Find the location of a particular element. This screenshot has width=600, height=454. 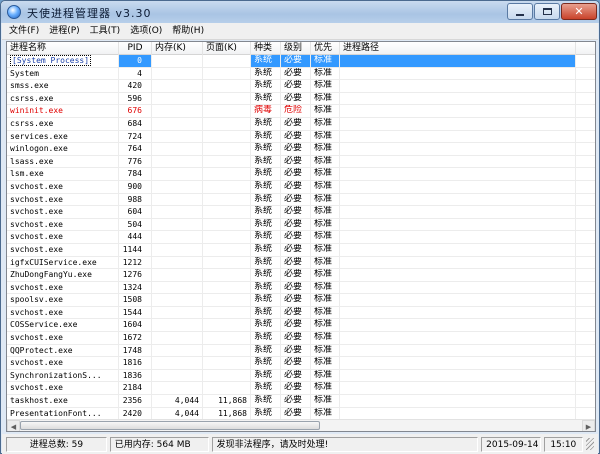

table-row: svchost.exe 988 系统 必要 标准 is located at coordinates (301, 200).